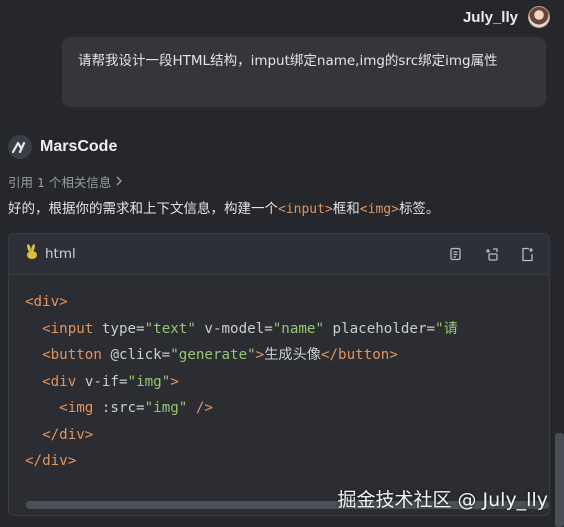 The height and width of the screenshot is (527, 564). I want to click on code-line: <div v-if="img">, so click(110, 381).